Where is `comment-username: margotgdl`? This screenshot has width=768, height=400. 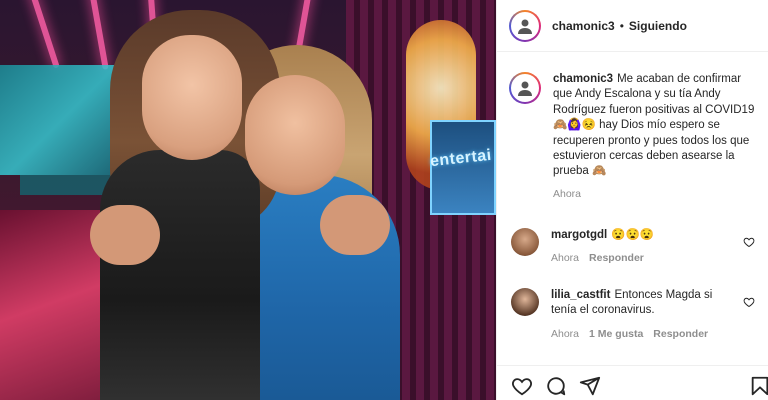
comment-username: margotgdl is located at coordinates (579, 235).